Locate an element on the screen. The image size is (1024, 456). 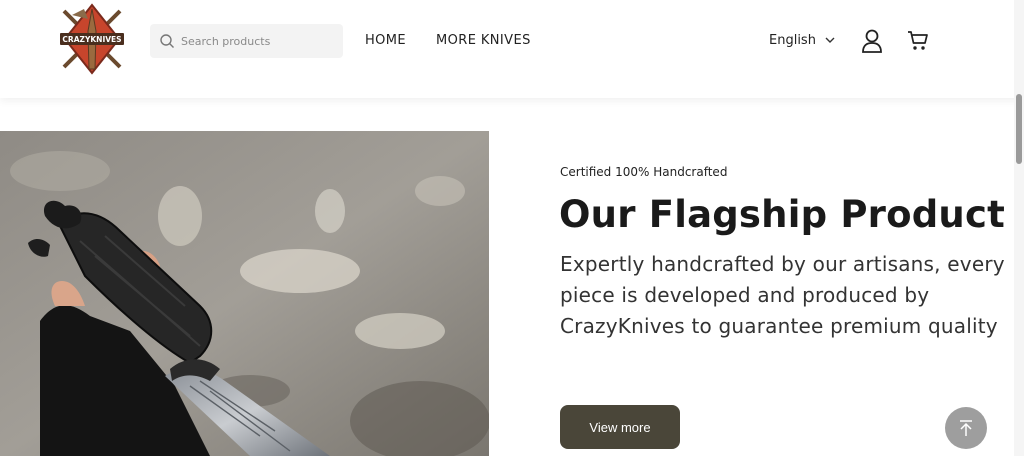
search-bar is located at coordinates (246, 41).